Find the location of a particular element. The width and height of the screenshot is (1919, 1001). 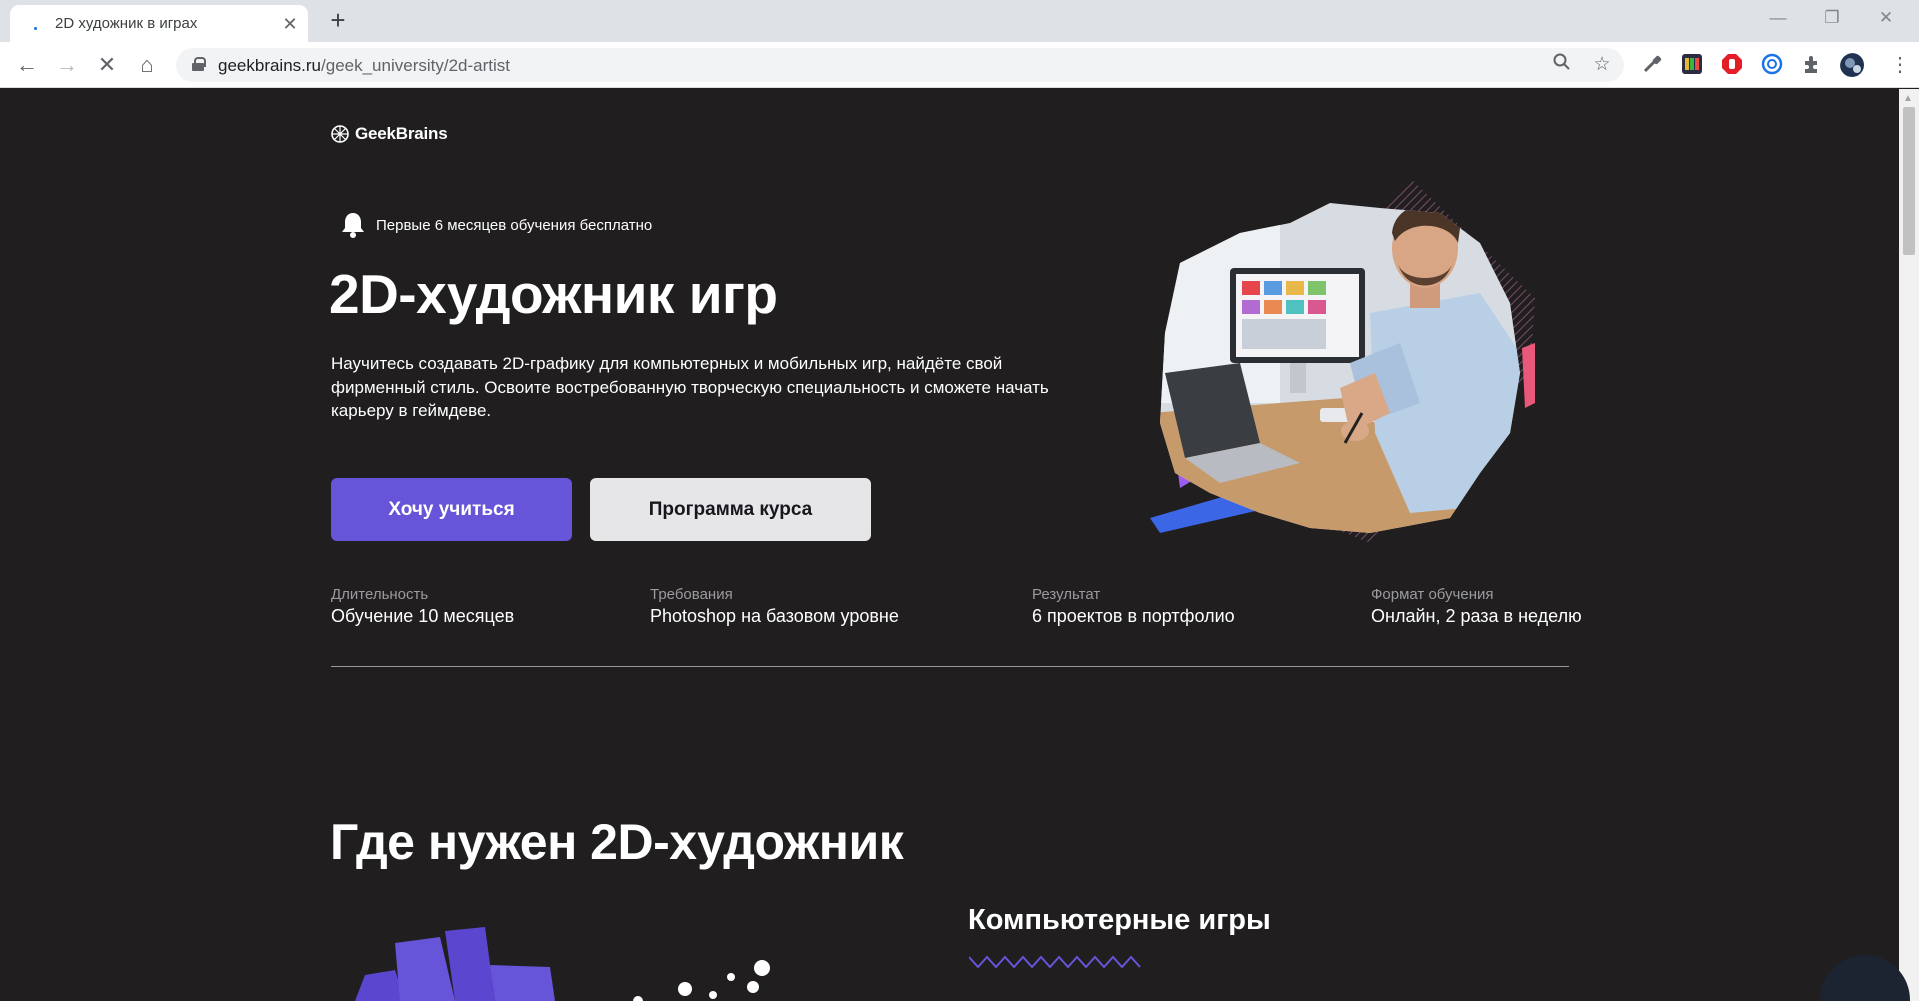

promo-text: Первые 6 месяцев обучения бесплатно is located at coordinates (514, 225).